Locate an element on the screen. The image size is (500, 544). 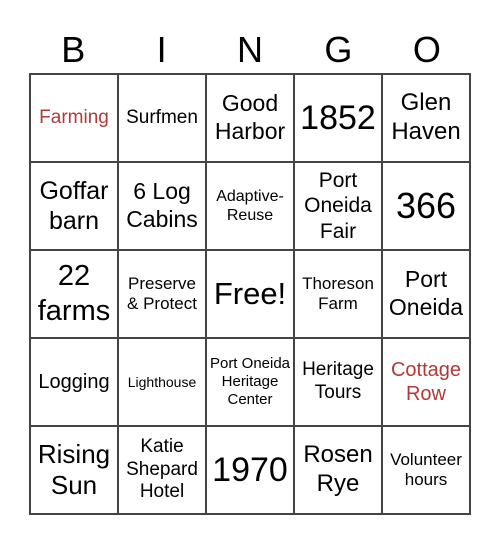
bingo-cell: Logging is located at coordinates (74, 382).